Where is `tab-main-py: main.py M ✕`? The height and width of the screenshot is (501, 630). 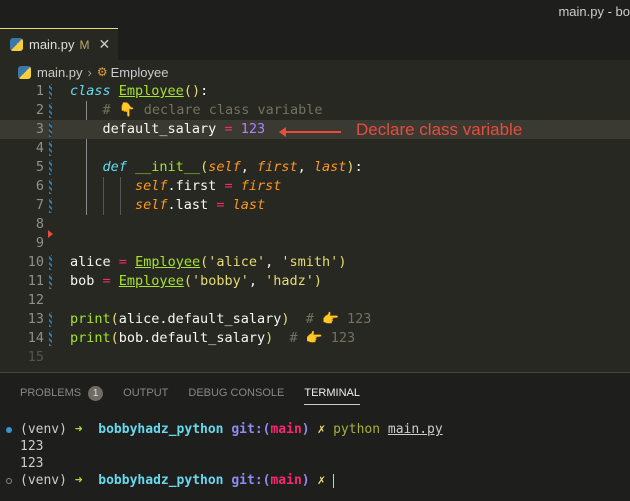 tab-main-py: main.py M ✕ is located at coordinates (59, 44).